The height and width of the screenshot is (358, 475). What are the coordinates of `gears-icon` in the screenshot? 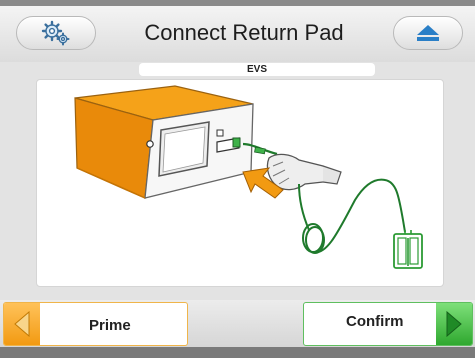 It's located at (55, 33).